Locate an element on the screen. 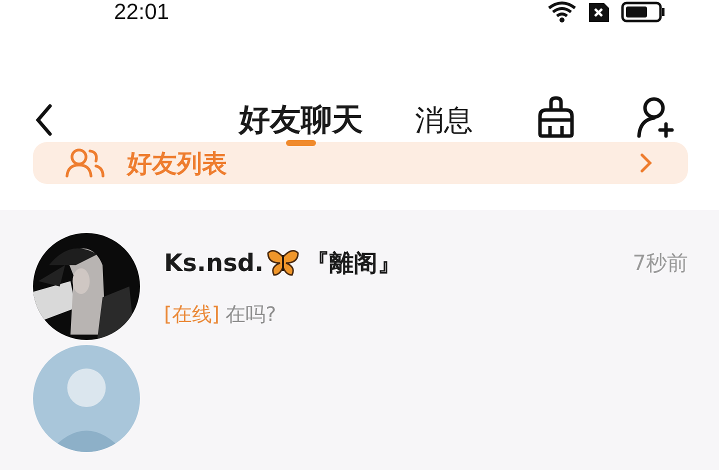 This screenshot has height=470, width=719. friends-icon is located at coordinates (85, 163).